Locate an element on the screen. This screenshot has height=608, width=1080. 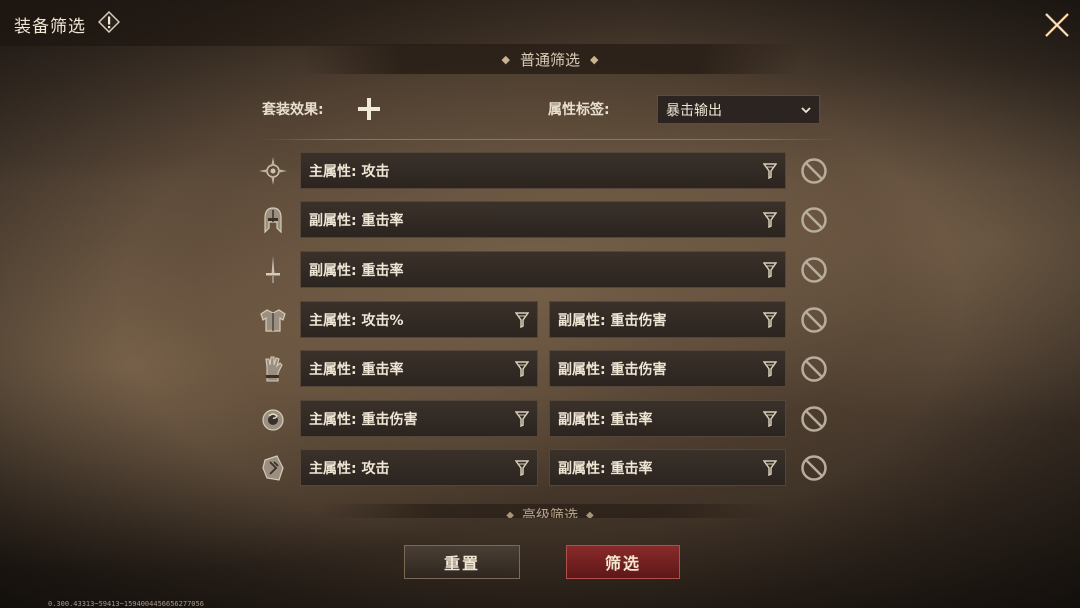
section-normal-filter: ◆ 普通筛选 ◆ is located at coordinates (550, 59).